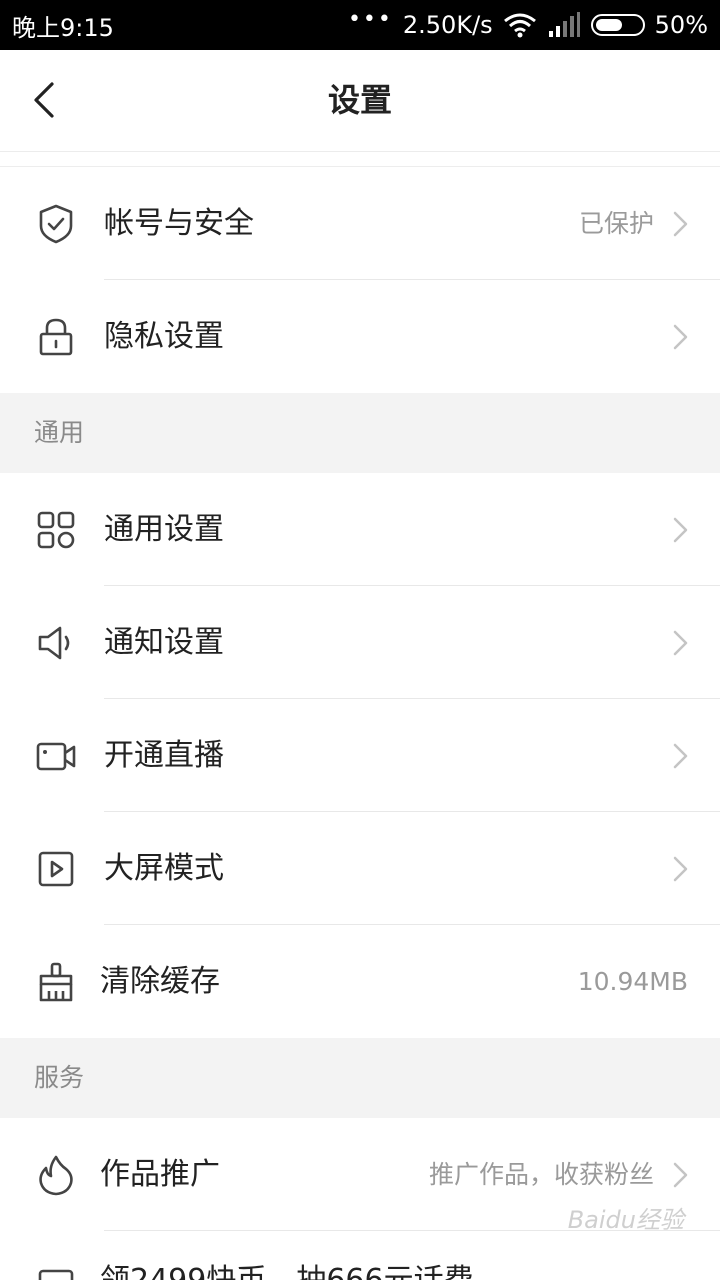  I want to click on battery-level: 50%, so click(681, 25).